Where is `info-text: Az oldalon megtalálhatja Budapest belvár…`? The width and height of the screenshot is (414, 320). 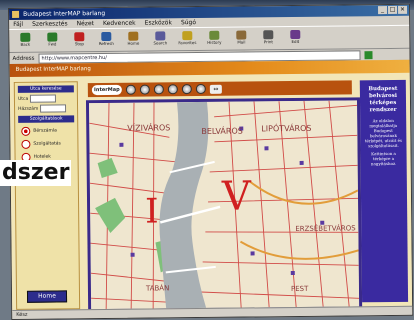 info-text: Az oldalon megtalálhatja Budapest belvár… is located at coordinates (383, 133).